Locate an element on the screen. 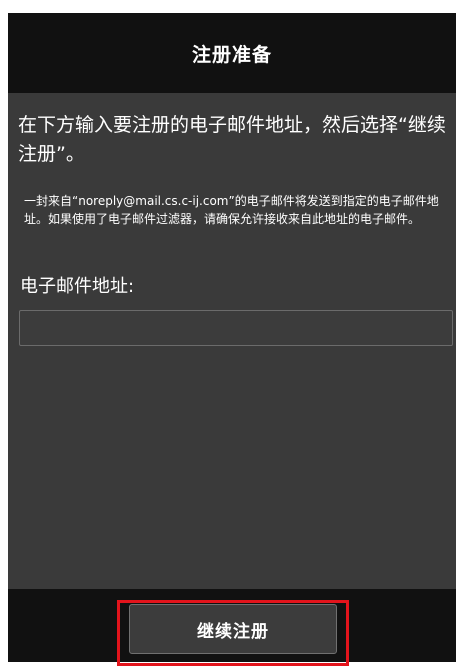 This screenshot has height=666, width=464. page-title: 注册准备 is located at coordinates (231, 54).